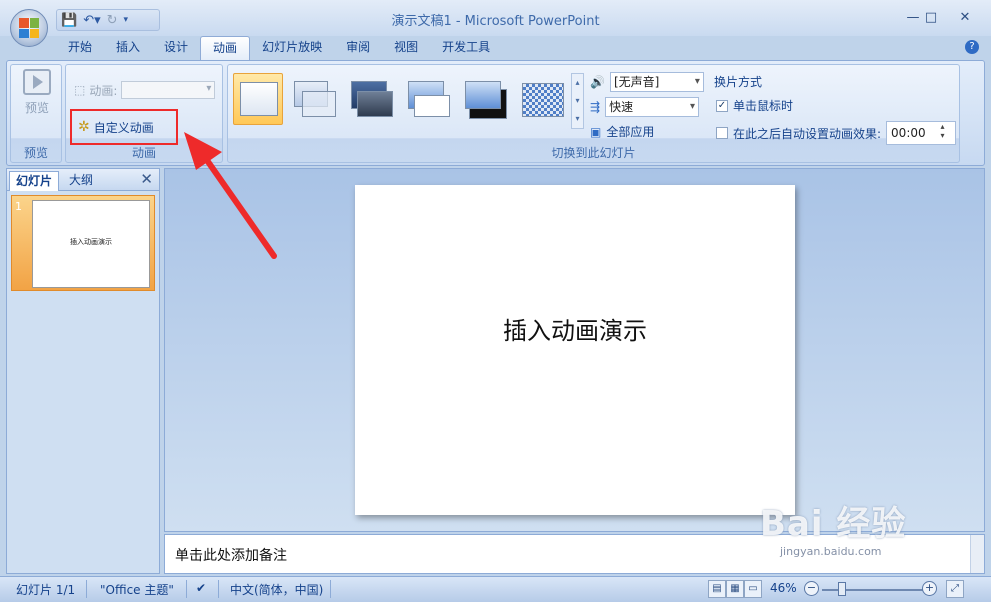 The width and height of the screenshot is (991, 602). What do you see at coordinates (763, 106) in the screenshot?
I see `on-click-label: 单击鼠标时` at bounding box center [763, 106].